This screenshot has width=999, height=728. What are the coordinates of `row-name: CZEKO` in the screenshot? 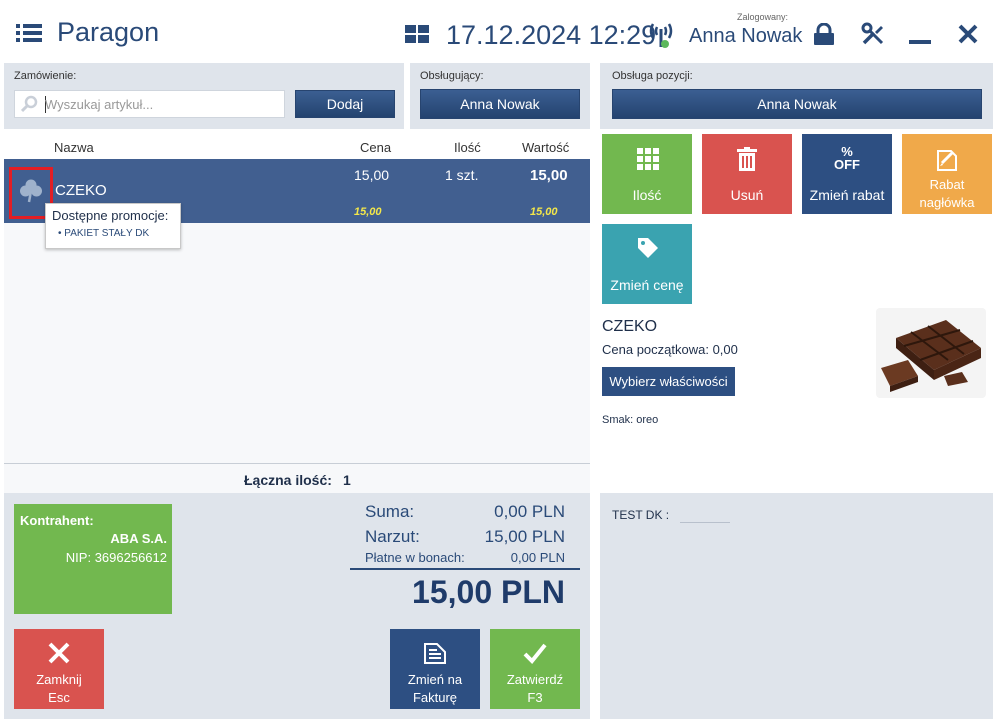 It's located at (81, 190).